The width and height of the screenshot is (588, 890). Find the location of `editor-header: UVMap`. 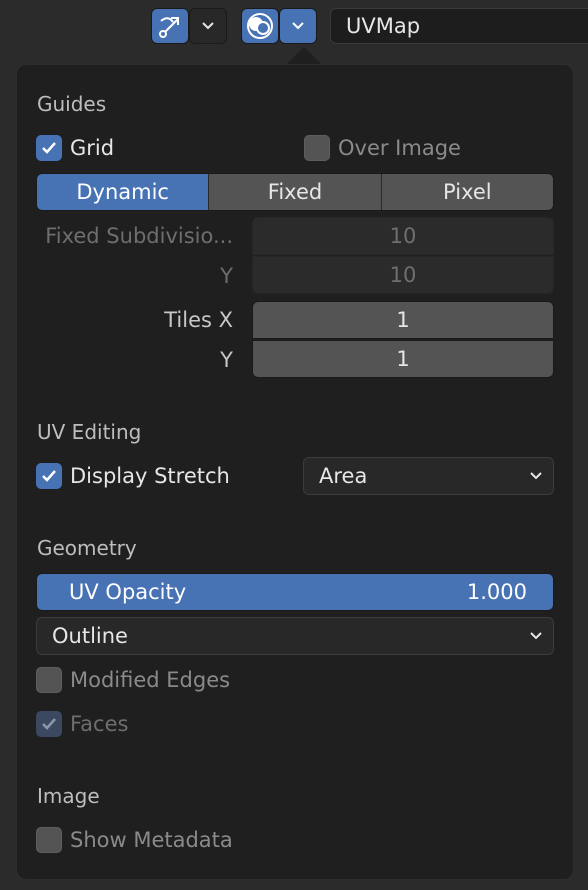

editor-header: UVMap is located at coordinates (294, 26).